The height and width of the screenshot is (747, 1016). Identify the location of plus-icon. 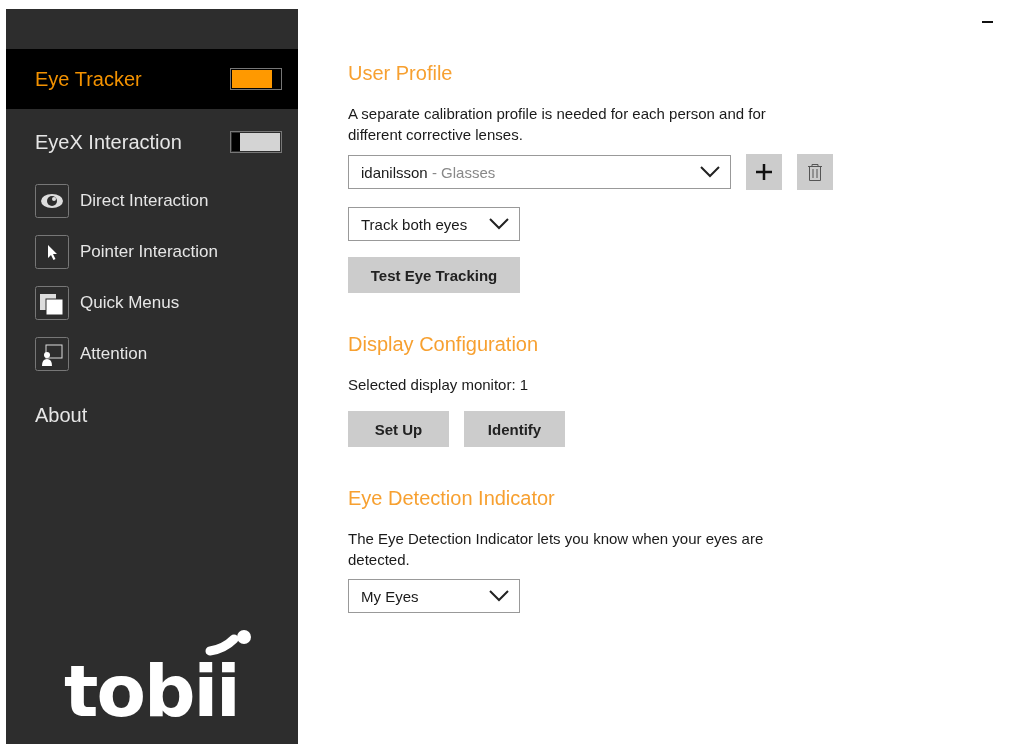
(764, 172).